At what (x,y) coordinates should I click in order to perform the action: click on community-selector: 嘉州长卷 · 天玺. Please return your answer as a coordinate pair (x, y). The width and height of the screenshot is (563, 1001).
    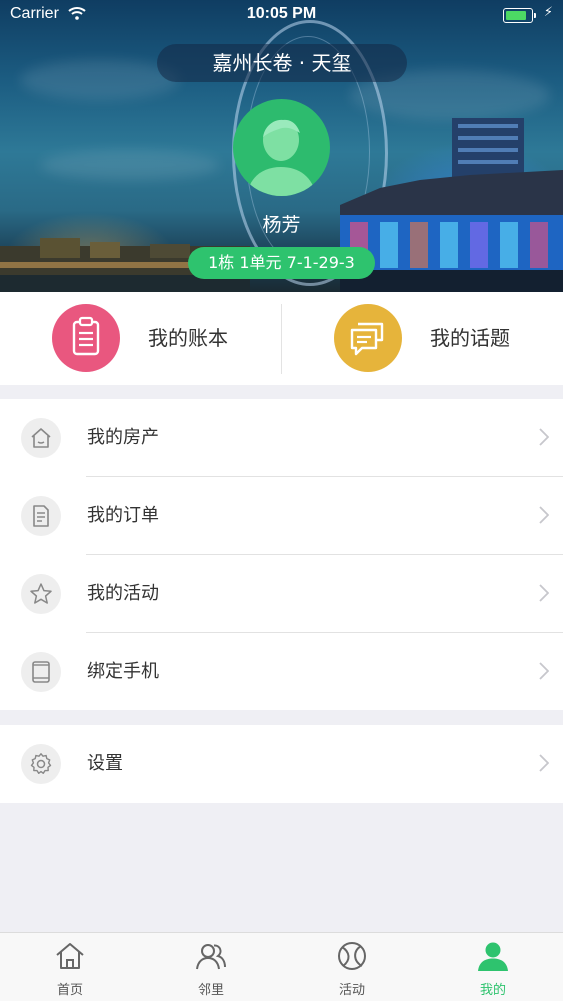
    Looking at the image, I should click on (282, 63).